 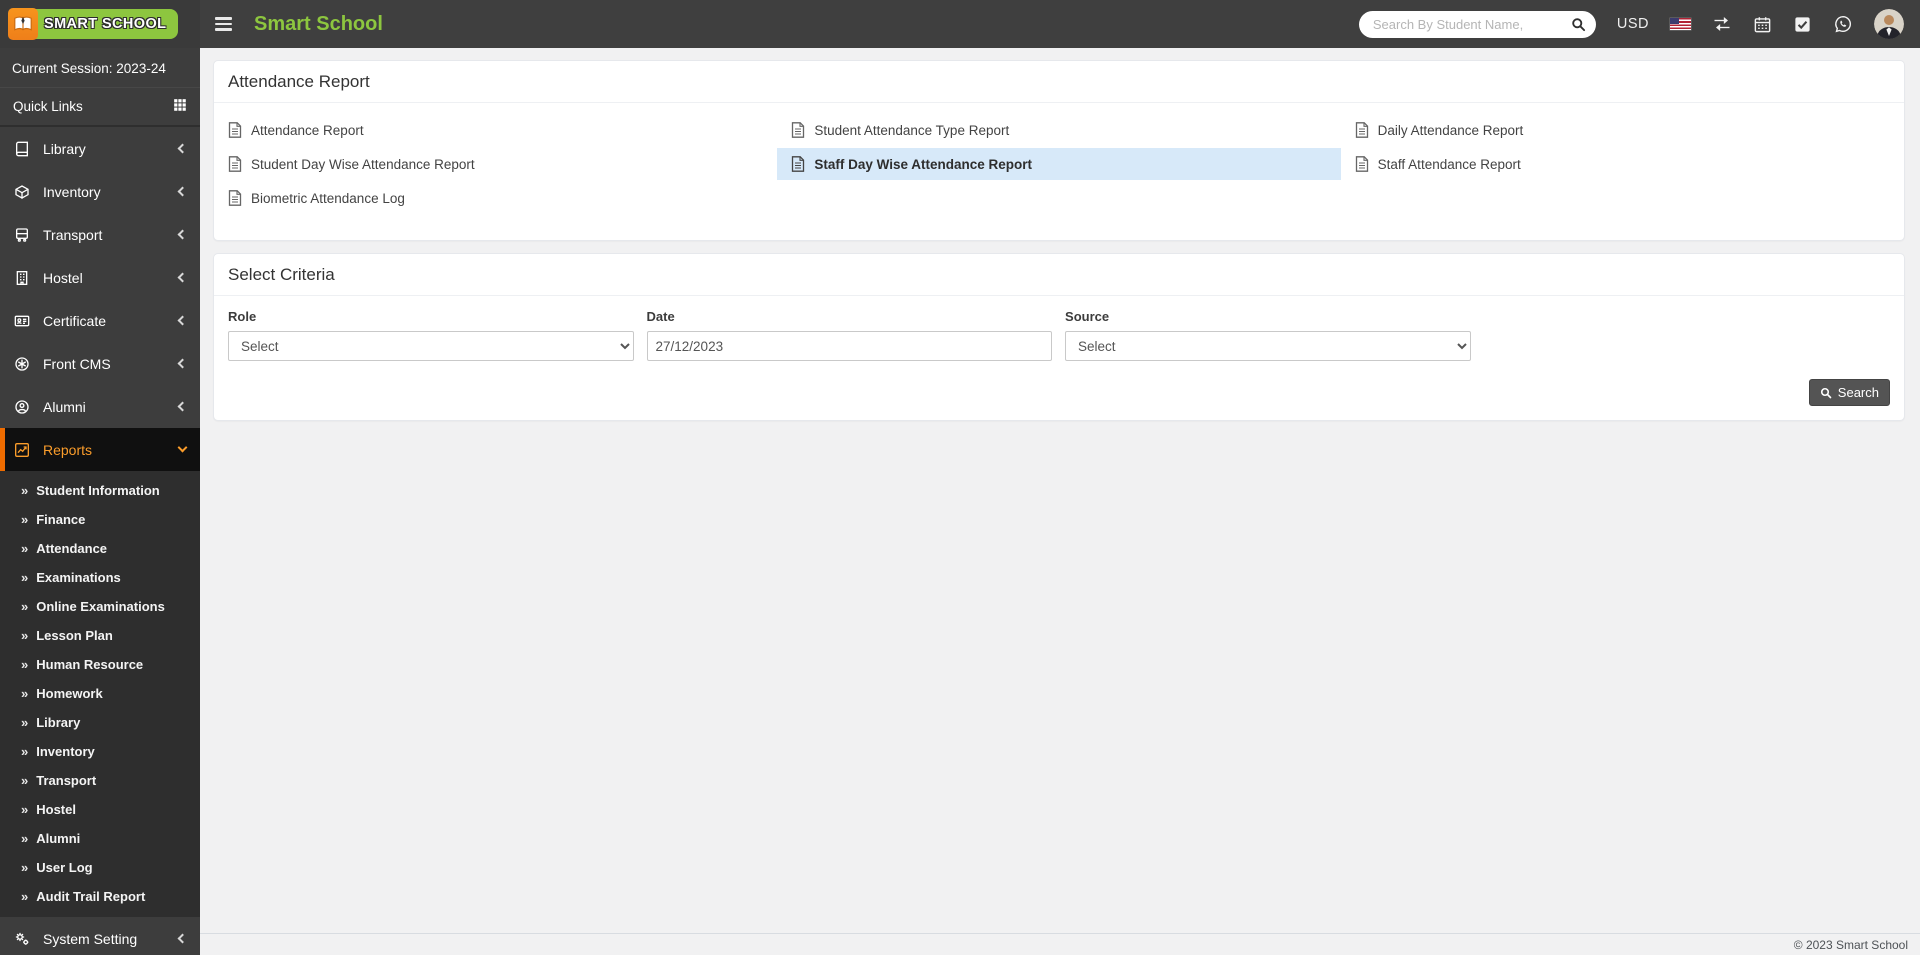 I want to click on date-field: Date, so click(x=849, y=335).